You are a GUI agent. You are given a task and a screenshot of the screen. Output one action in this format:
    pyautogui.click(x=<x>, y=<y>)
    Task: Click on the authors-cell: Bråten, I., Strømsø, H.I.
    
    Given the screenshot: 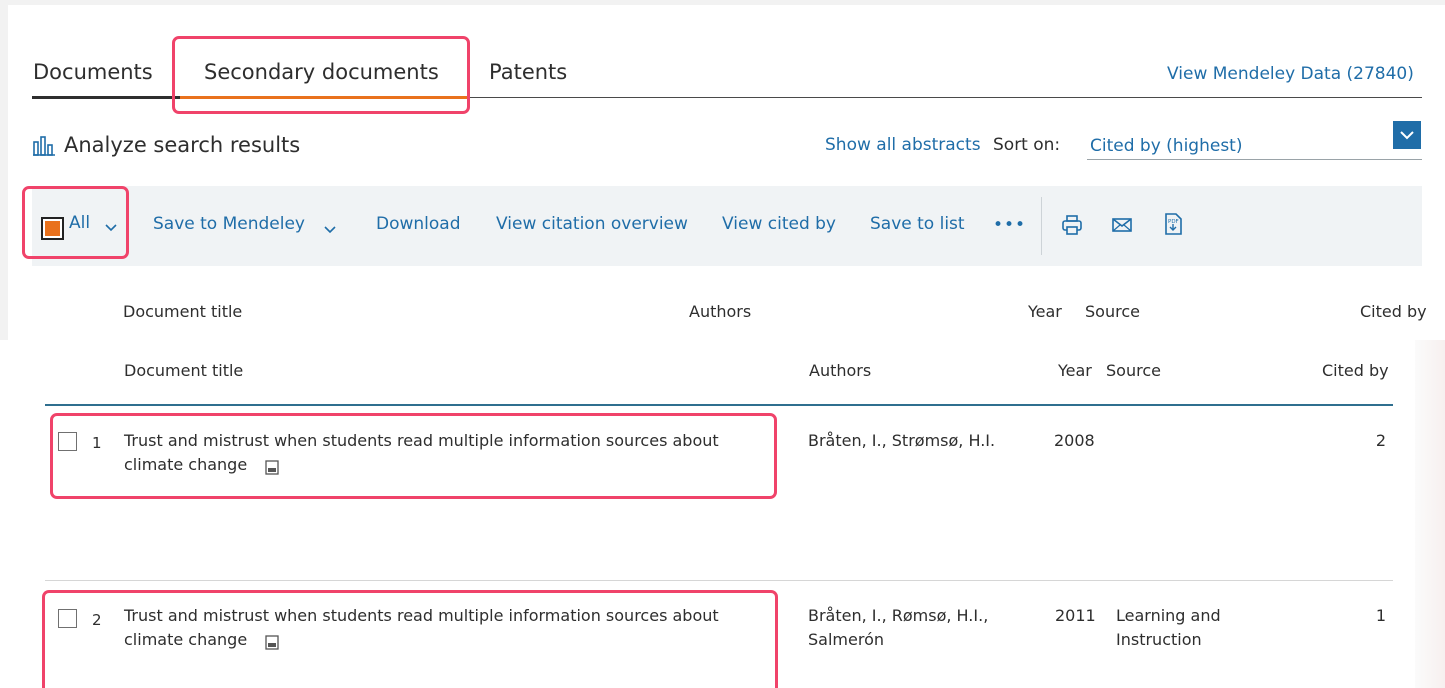 What is the action you would take?
    pyautogui.click(x=901, y=441)
    